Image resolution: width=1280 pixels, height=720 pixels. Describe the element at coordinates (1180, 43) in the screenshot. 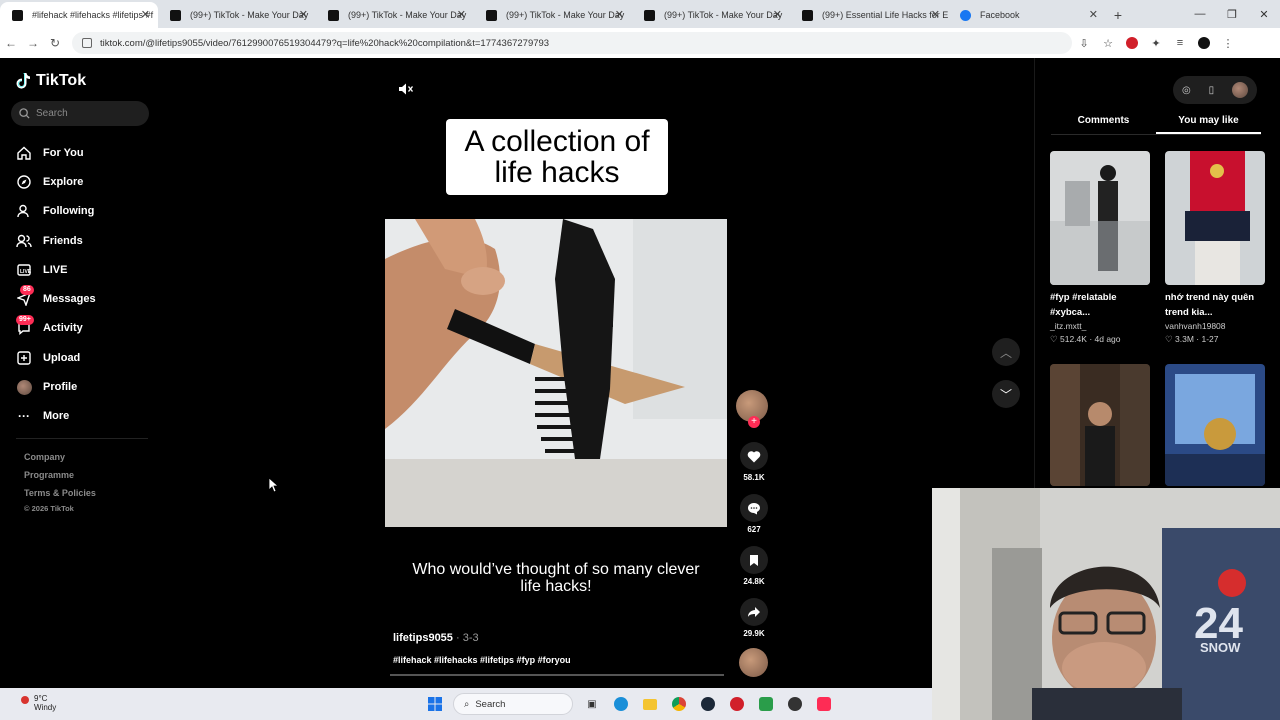

I see `media-icon: ≡` at that location.